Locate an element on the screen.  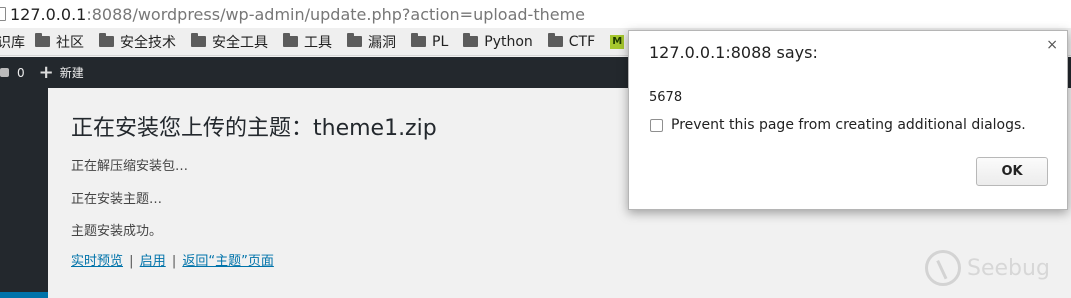
bookmark-label: 识库 is located at coordinates (12, 42).